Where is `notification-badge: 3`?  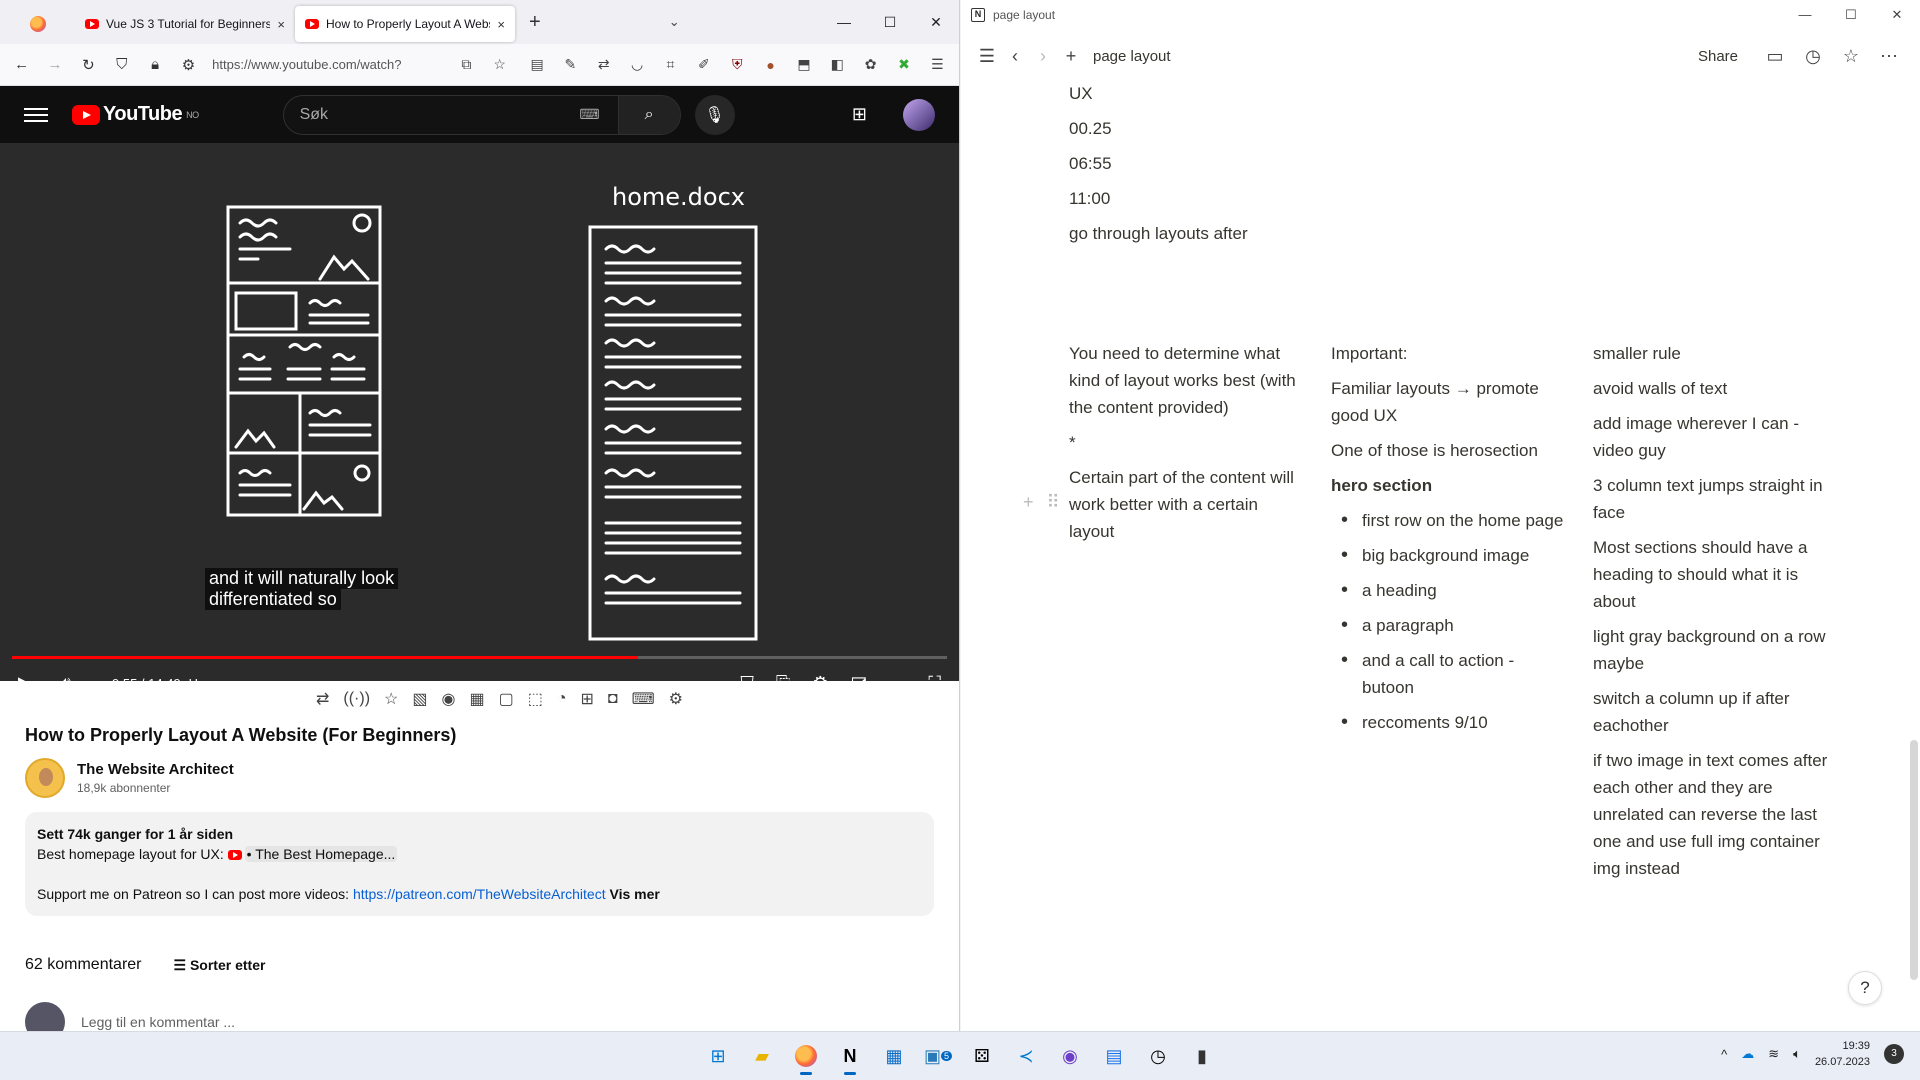
notification-badge: 3 is located at coordinates (1894, 1054).